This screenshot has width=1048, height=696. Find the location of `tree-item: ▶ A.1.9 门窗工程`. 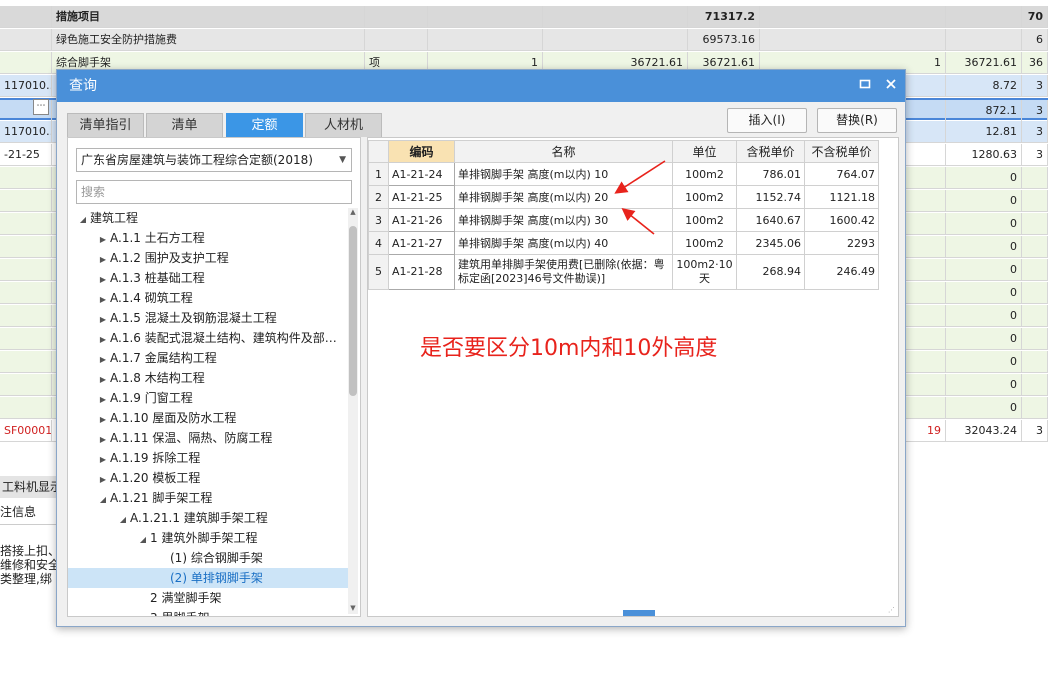

tree-item: ▶ A.1.9 门窗工程 is located at coordinates (208, 398).